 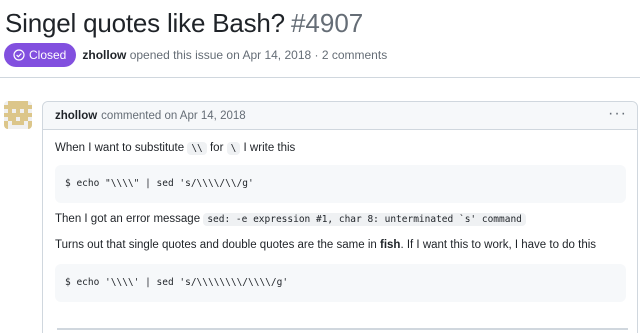 What do you see at coordinates (48, 55) in the screenshot?
I see `state-label: Closed` at bounding box center [48, 55].